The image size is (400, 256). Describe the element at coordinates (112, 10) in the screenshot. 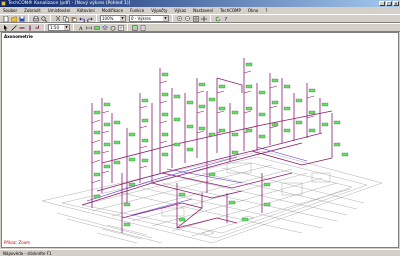

I see `menu-modifikace: Modifikace` at that location.